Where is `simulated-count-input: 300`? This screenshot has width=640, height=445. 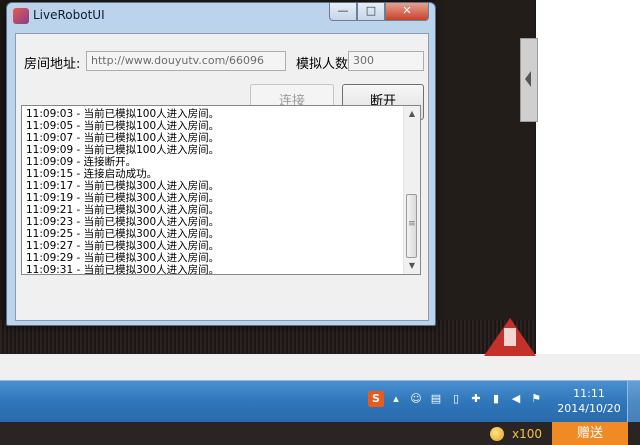
simulated-count-input: 300 is located at coordinates (386, 61).